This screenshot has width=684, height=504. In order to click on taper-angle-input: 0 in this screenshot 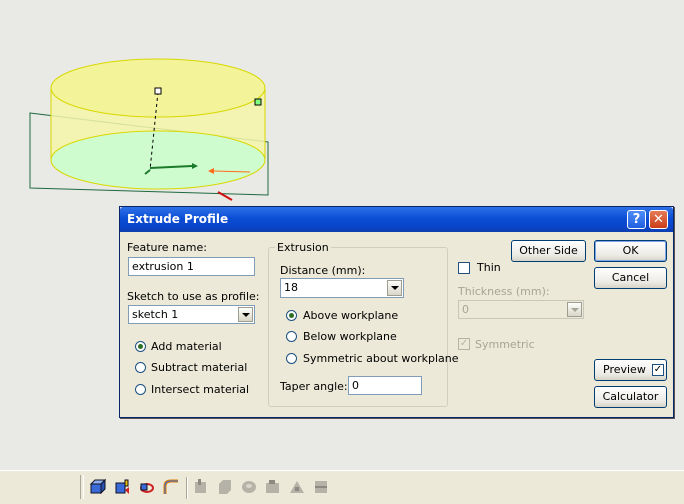, I will do `click(385, 385)`.